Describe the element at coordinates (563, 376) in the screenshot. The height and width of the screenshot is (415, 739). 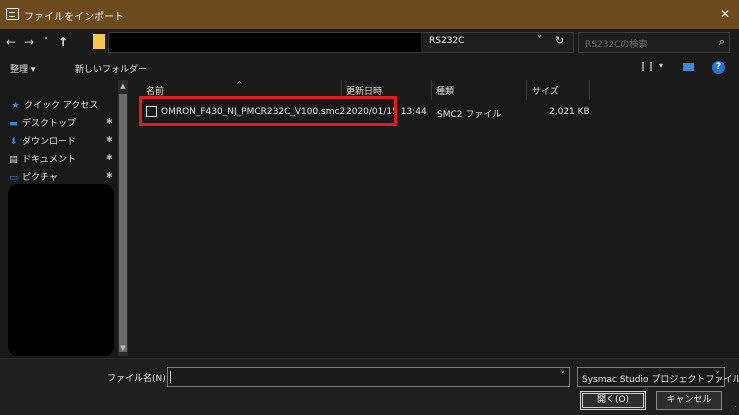
I see `filename-dropdown-chevron-icon: ˅` at that location.